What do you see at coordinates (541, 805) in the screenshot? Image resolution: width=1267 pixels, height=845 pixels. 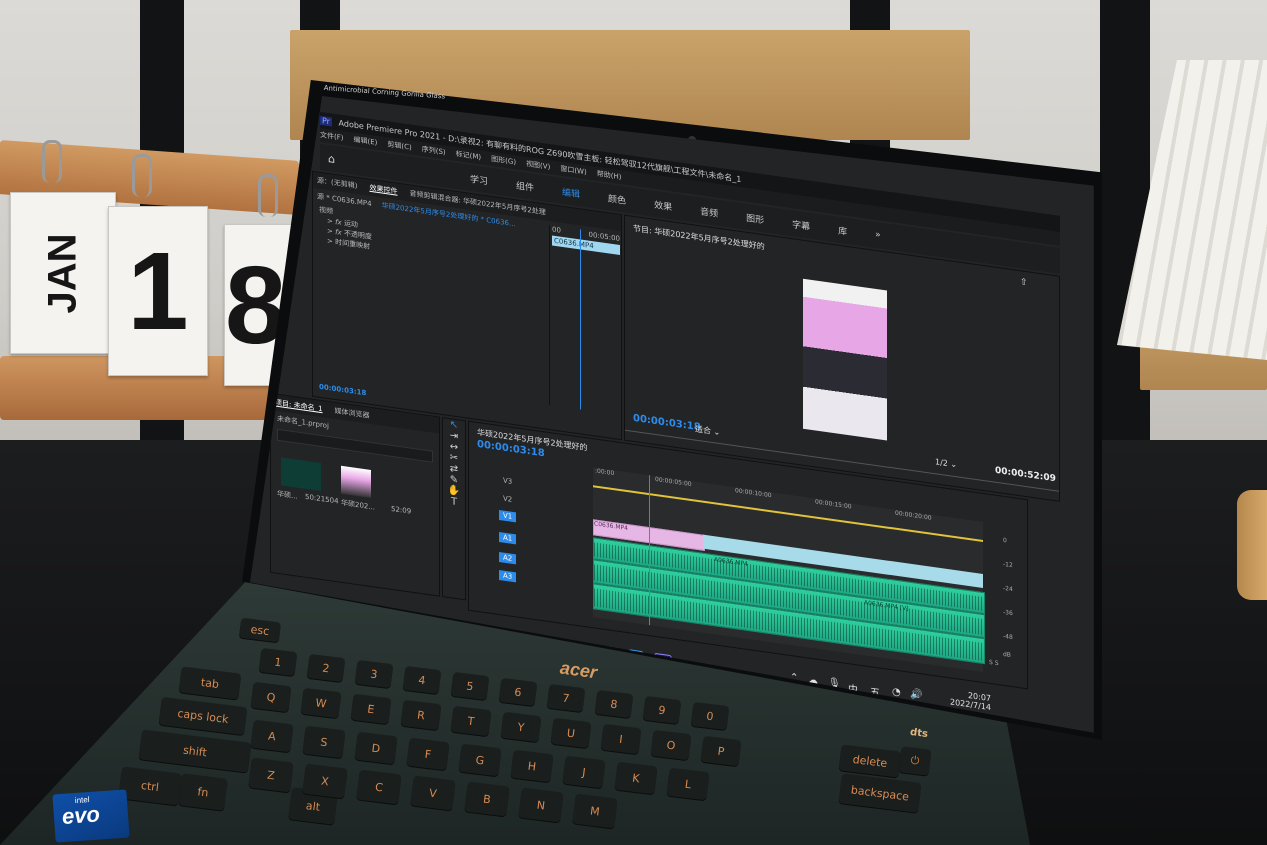 I see `key-n: N` at bounding box center [541, 805].